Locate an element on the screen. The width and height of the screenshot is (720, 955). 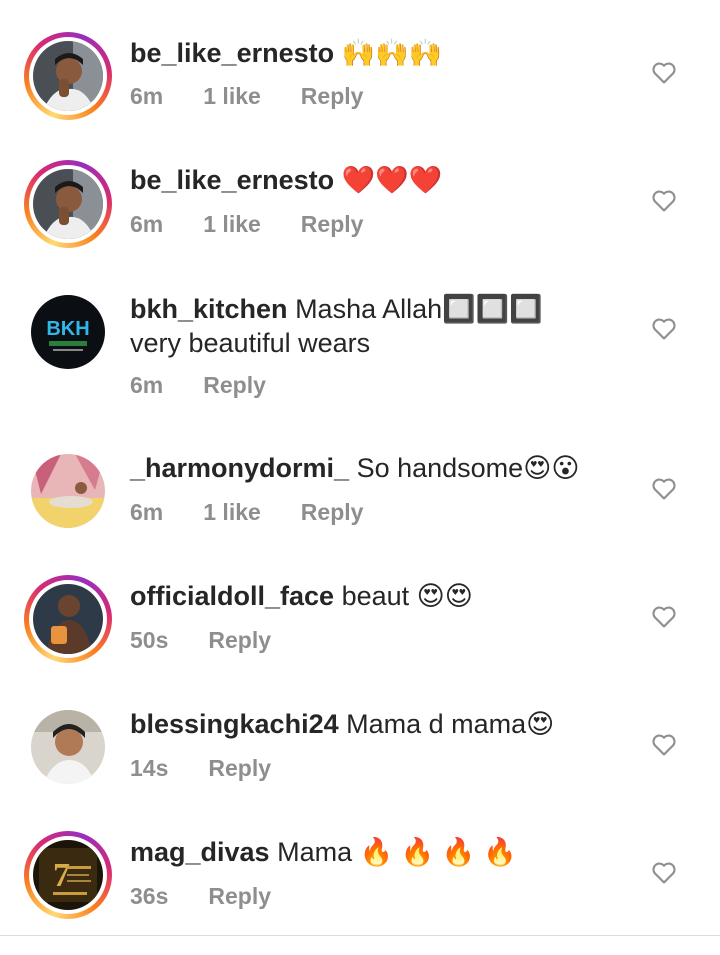
comment-text: be_like_ernesto ❤️❤️❤️ is located at coordinates (365, 180).